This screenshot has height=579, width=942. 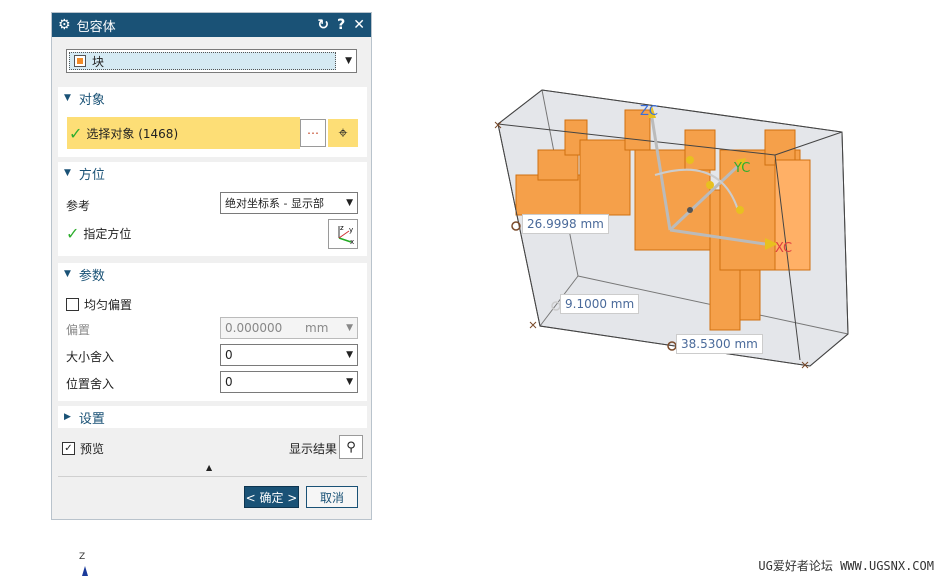 What do you see at coordinates (289, 382) in the screenshot?
I see `position-round-dropdown: 0 ▼` at bounding box center [289, 382].